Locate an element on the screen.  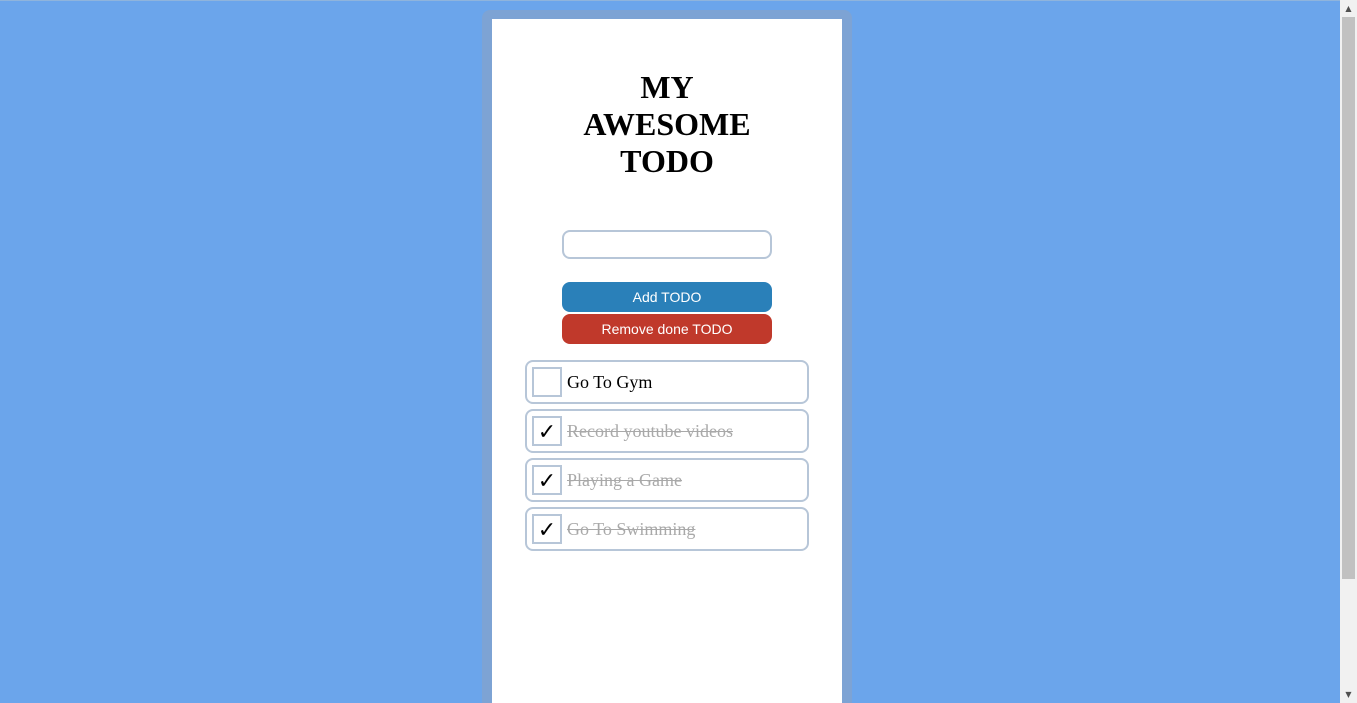
scroll-up-arrow-icon: ▲ is located at coordinates (1348, 8).